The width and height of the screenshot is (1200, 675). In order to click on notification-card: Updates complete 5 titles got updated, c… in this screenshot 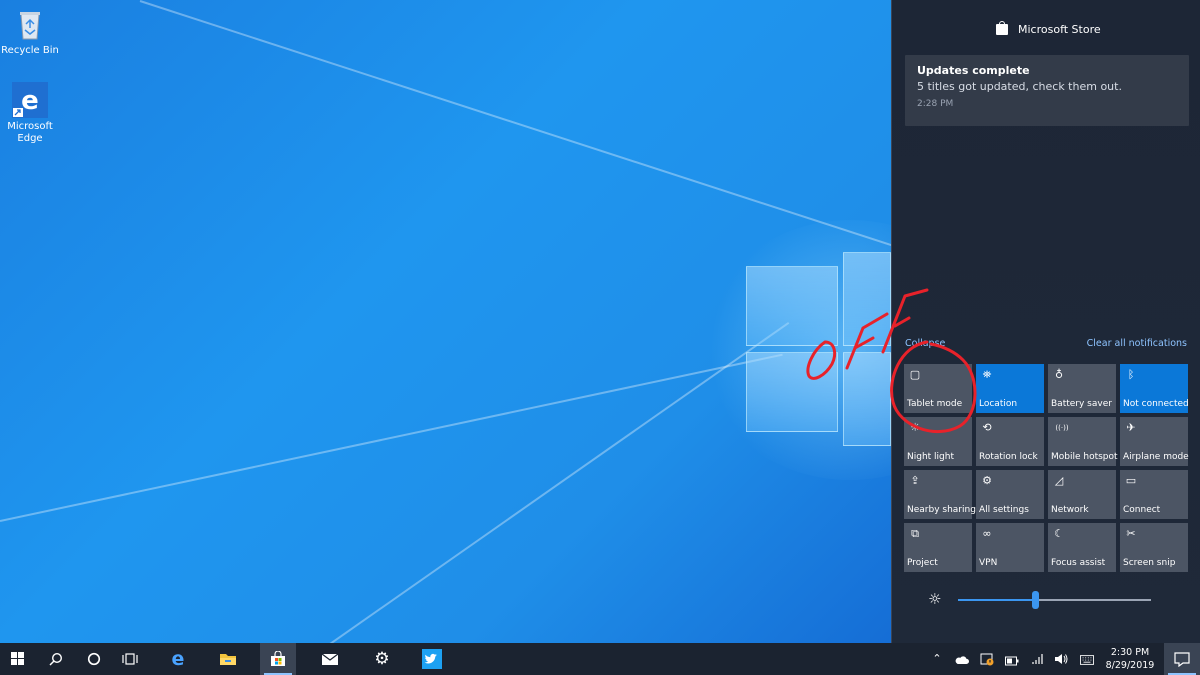, I will do `click(1047, 90)`.